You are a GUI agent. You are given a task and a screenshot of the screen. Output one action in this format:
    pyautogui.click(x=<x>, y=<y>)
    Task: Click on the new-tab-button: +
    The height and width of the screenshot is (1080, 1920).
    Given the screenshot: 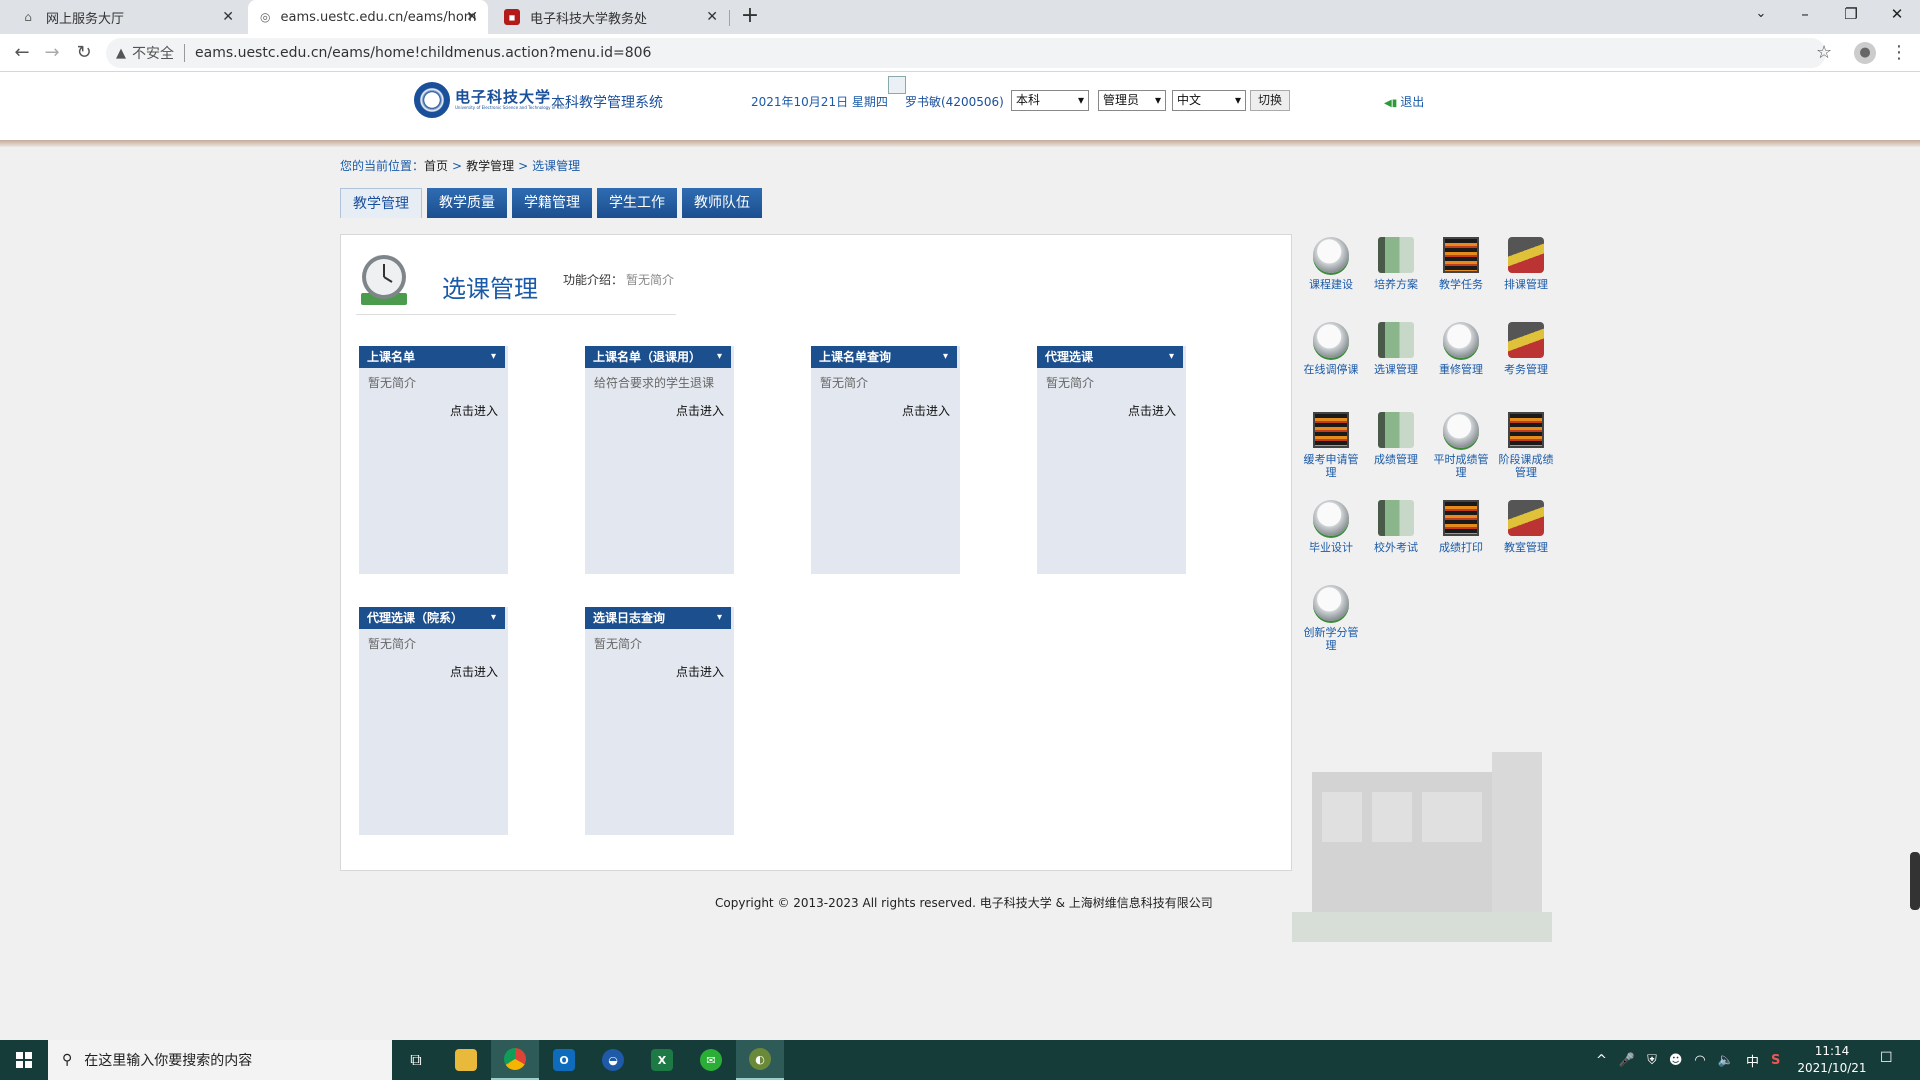 What is the action you would take?
    pyautogui.click(x=750, y=17)
    